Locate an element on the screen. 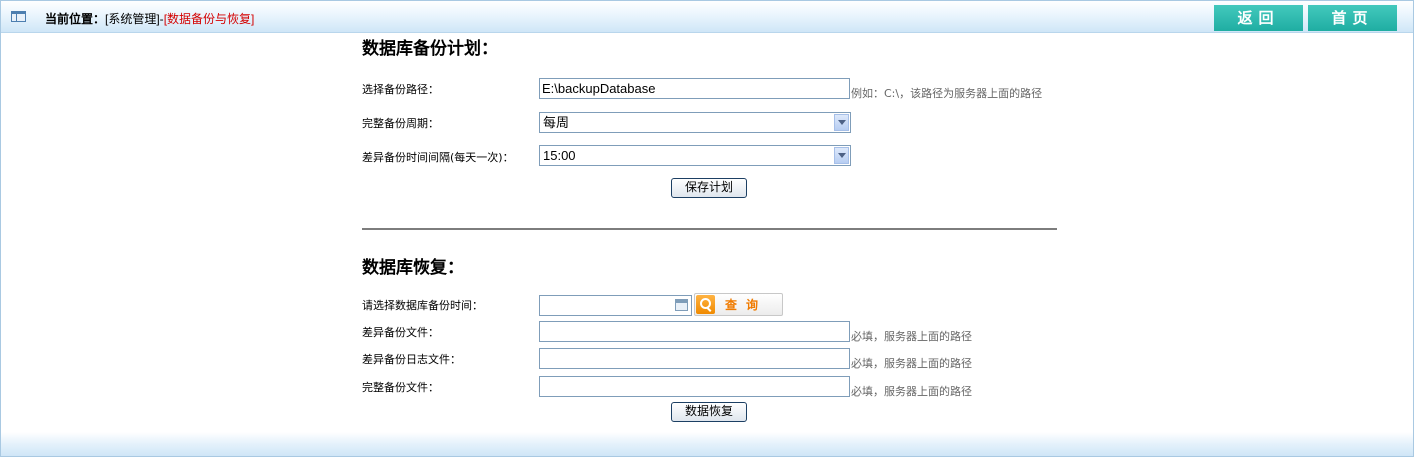  full-file-input is located at coordinates (694, 386).